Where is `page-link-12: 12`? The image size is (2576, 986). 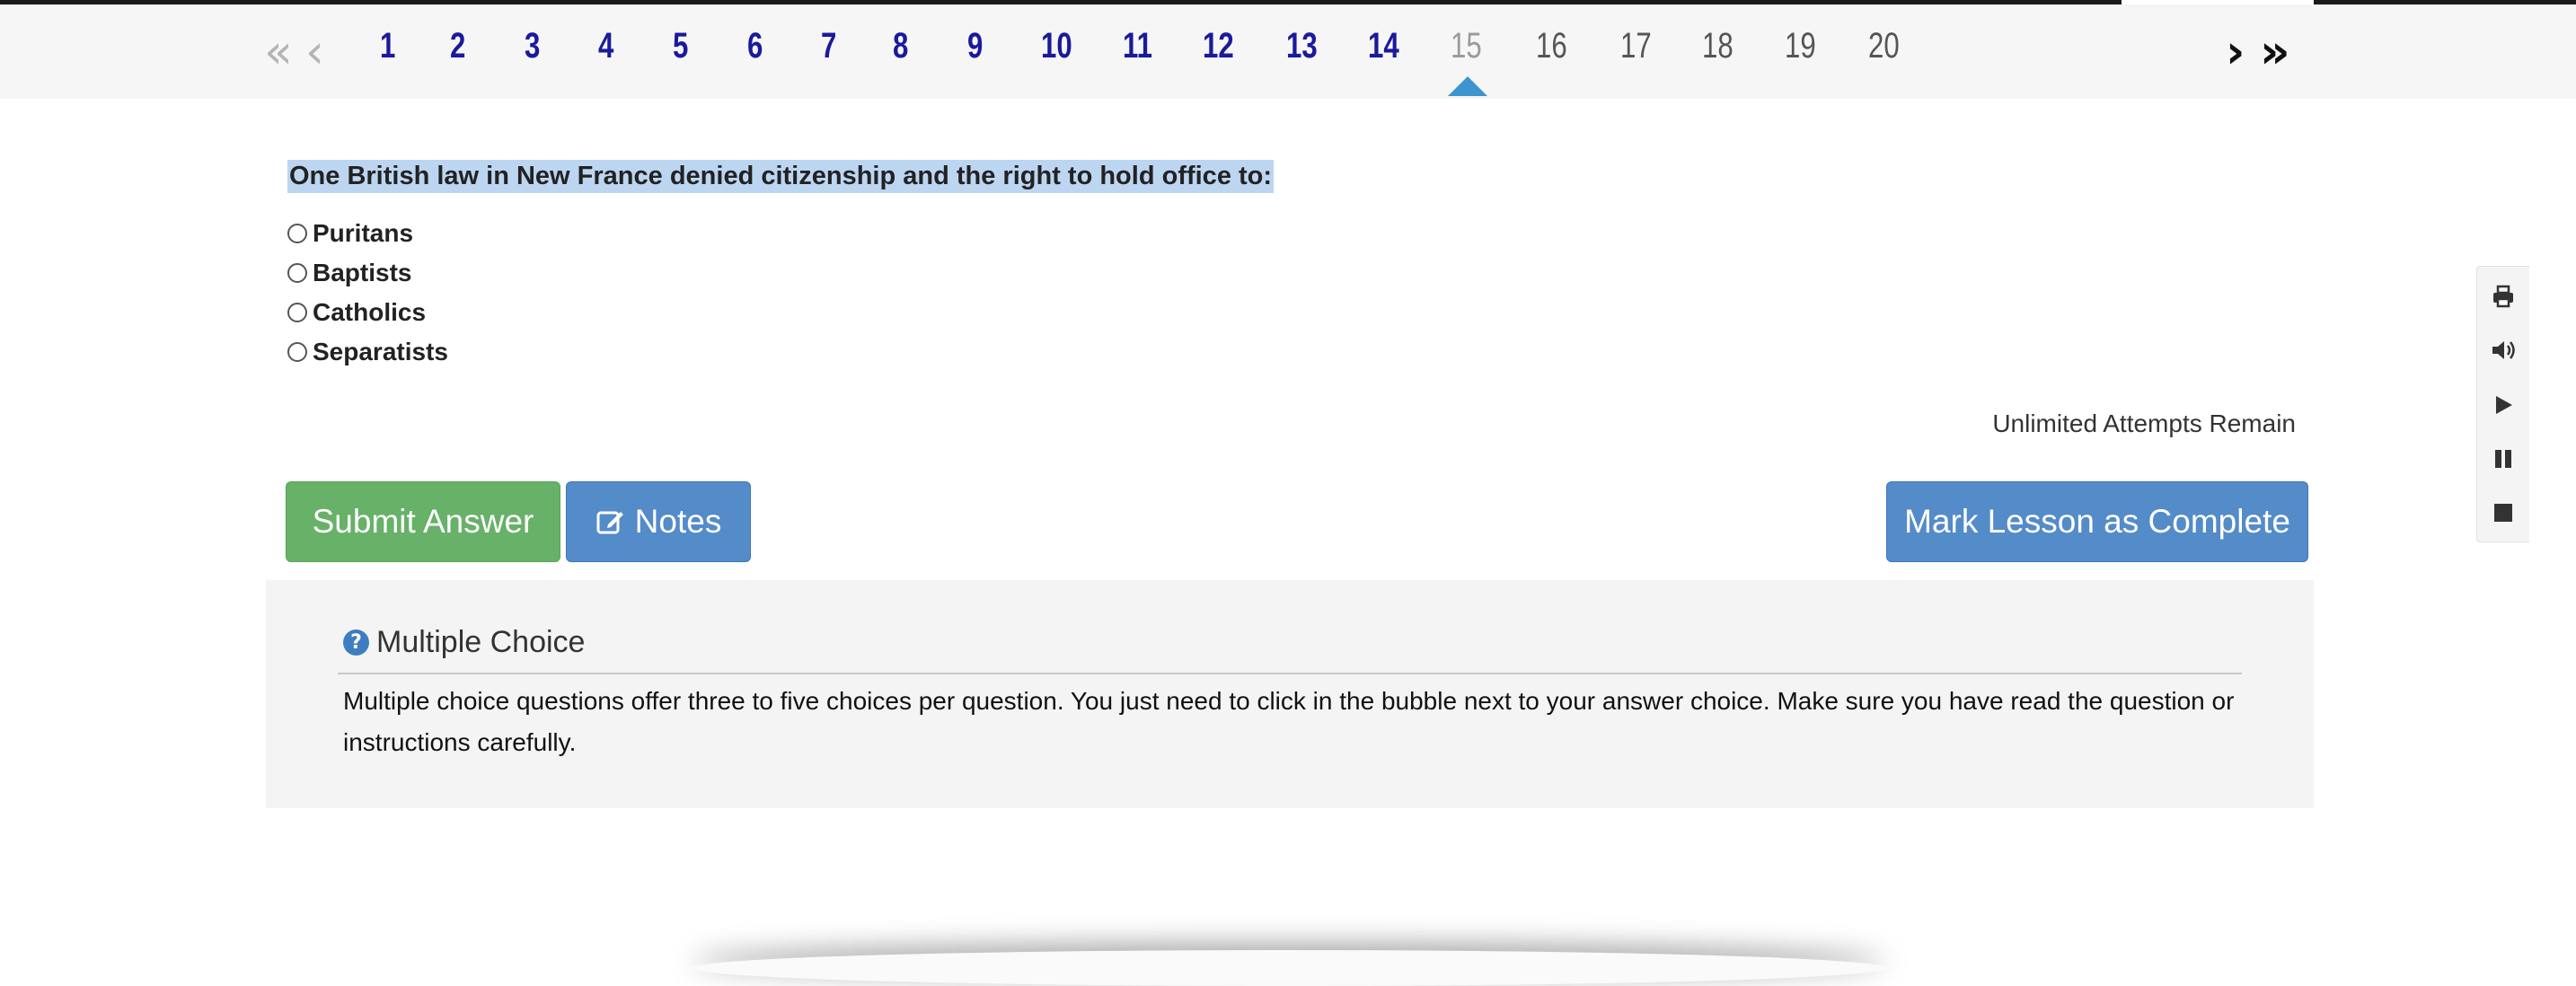 page-link-12: 12 is located at coordinates (1218, 46).